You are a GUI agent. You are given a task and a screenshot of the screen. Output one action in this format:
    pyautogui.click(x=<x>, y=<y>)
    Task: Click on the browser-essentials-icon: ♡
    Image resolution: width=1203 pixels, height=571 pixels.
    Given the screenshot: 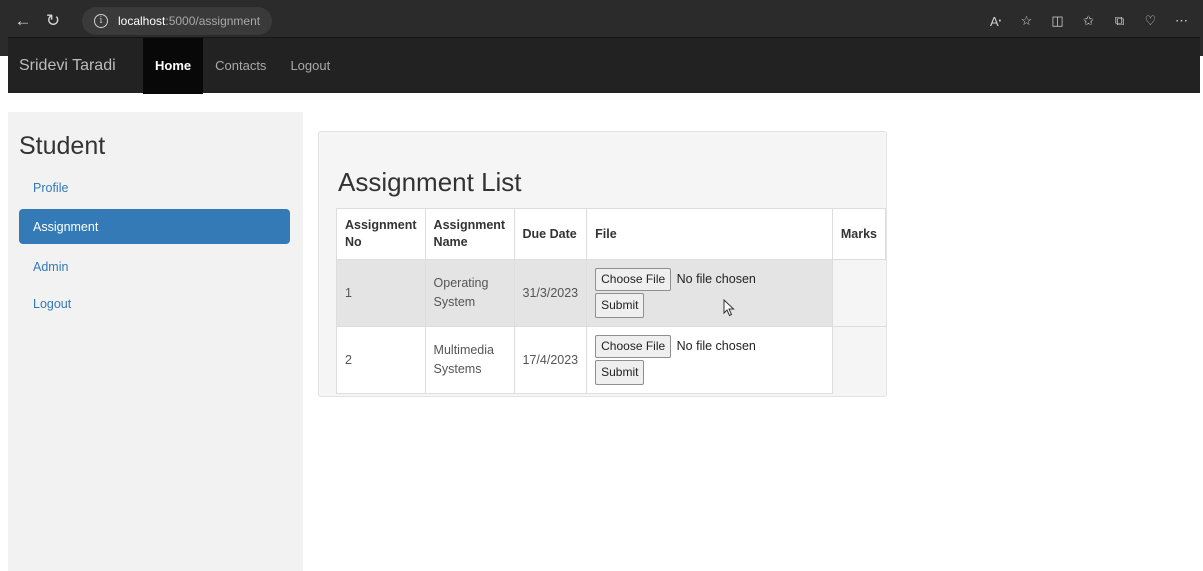 What is the action you would take?
    pyautogui.click(x=1150, y=21)
    